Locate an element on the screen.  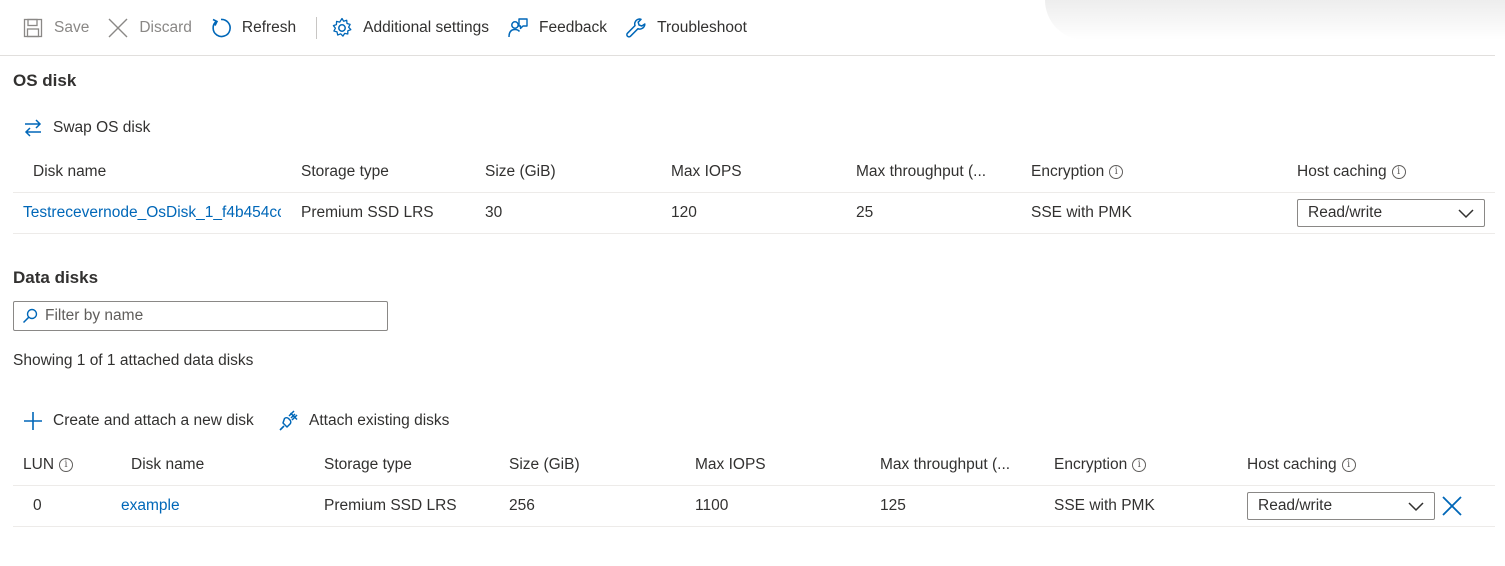
feedback-button: Feedback is located at coordinates (560, 28).